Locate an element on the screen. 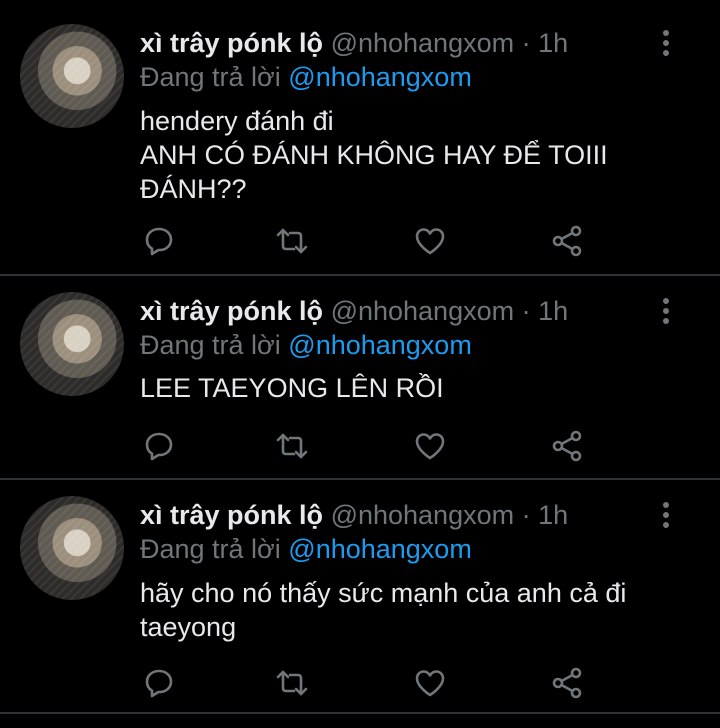 This screenshot has height=728, width=720. tweet-text-line: LEE TAEYONG LÊN RỒI is located at coordinates (292, 388).